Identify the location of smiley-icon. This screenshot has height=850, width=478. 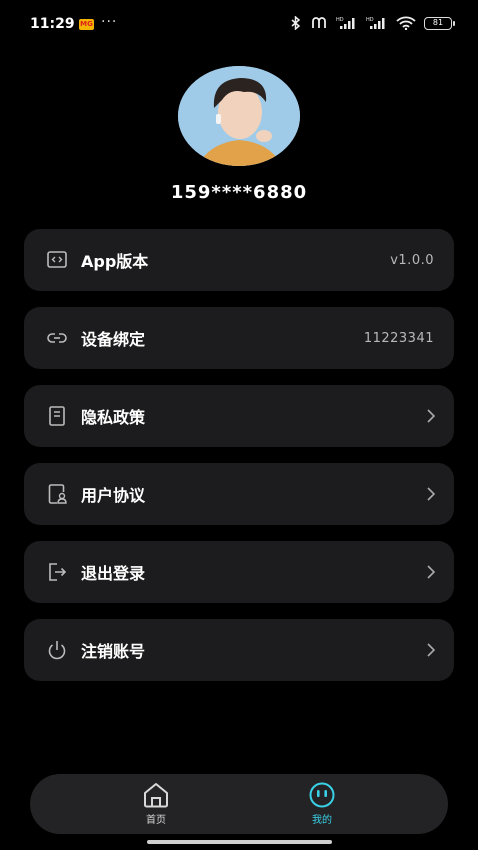
(322, 795).